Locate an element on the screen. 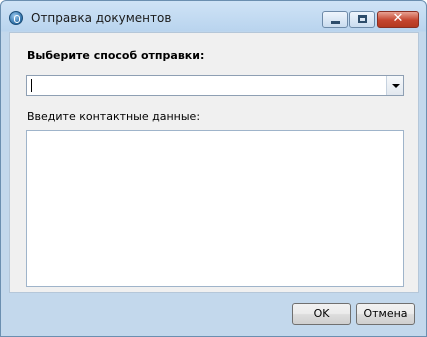  maximize-icon is located at coordinates (362, 19).